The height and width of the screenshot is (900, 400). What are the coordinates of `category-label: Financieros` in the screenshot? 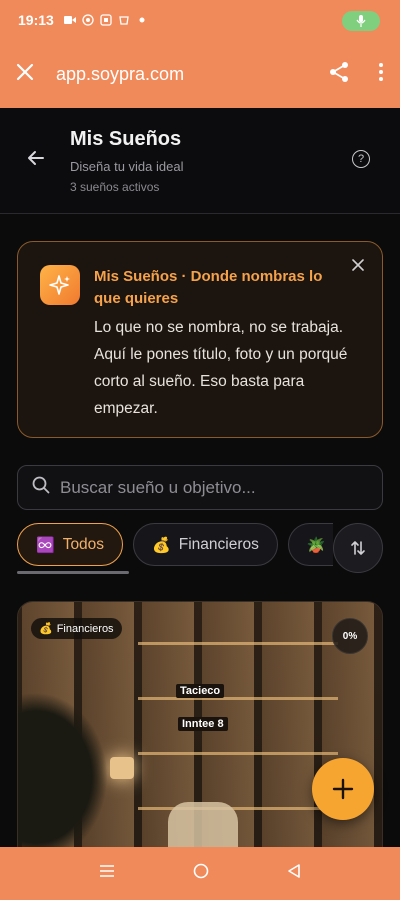 It's located at (85, 628).